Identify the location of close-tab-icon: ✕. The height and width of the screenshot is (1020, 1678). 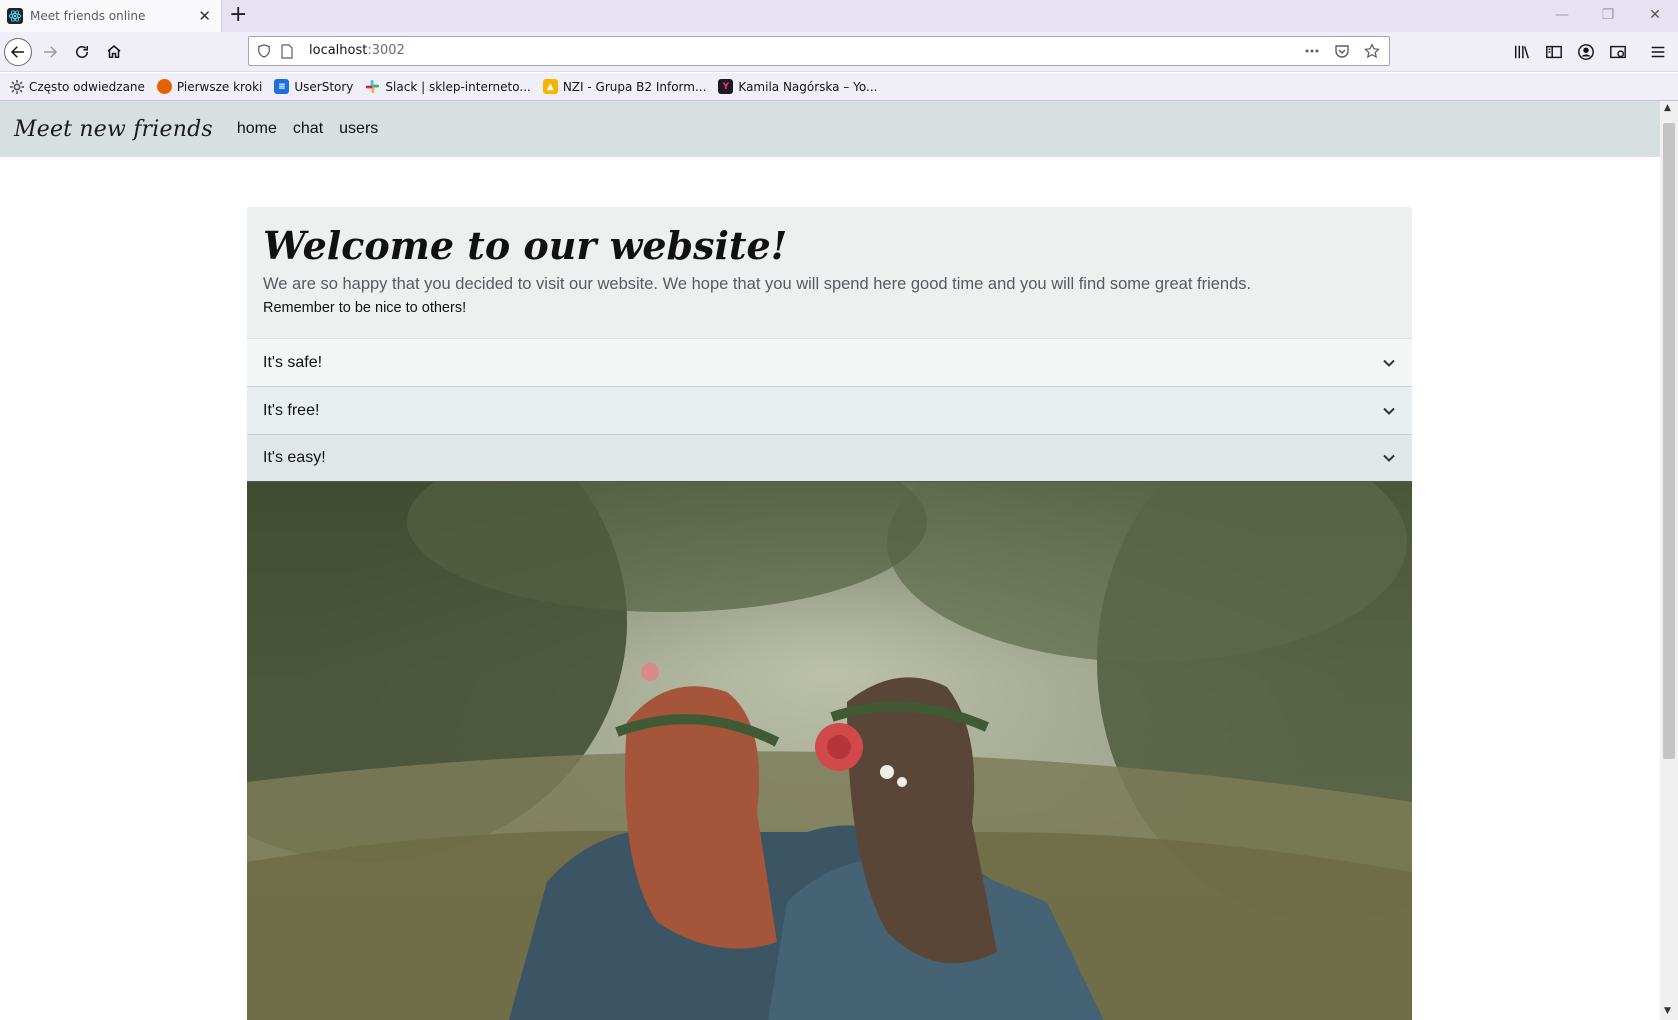
(204, 16).